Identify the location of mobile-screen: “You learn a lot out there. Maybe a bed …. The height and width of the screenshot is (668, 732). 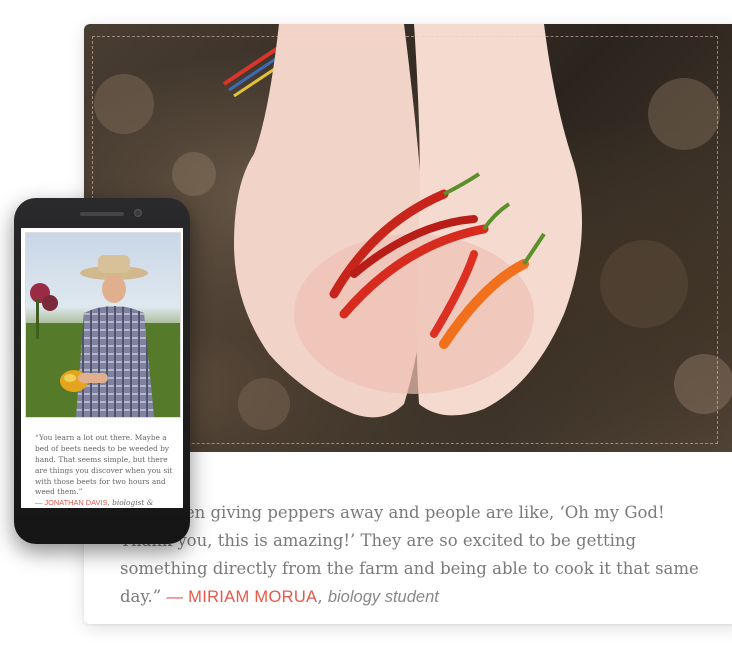
(102, 368).